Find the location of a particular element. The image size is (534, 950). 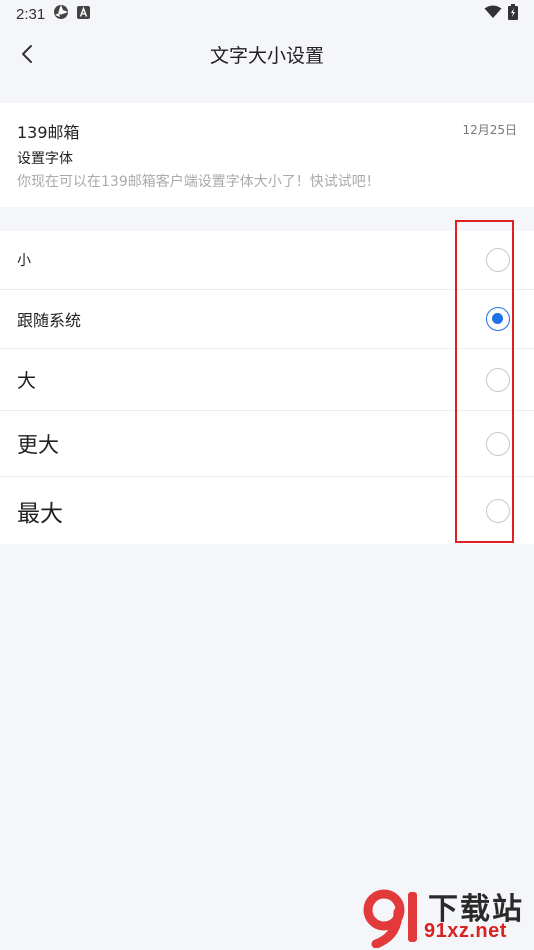

chevron-left-icon is located at coordinates (27, 54).